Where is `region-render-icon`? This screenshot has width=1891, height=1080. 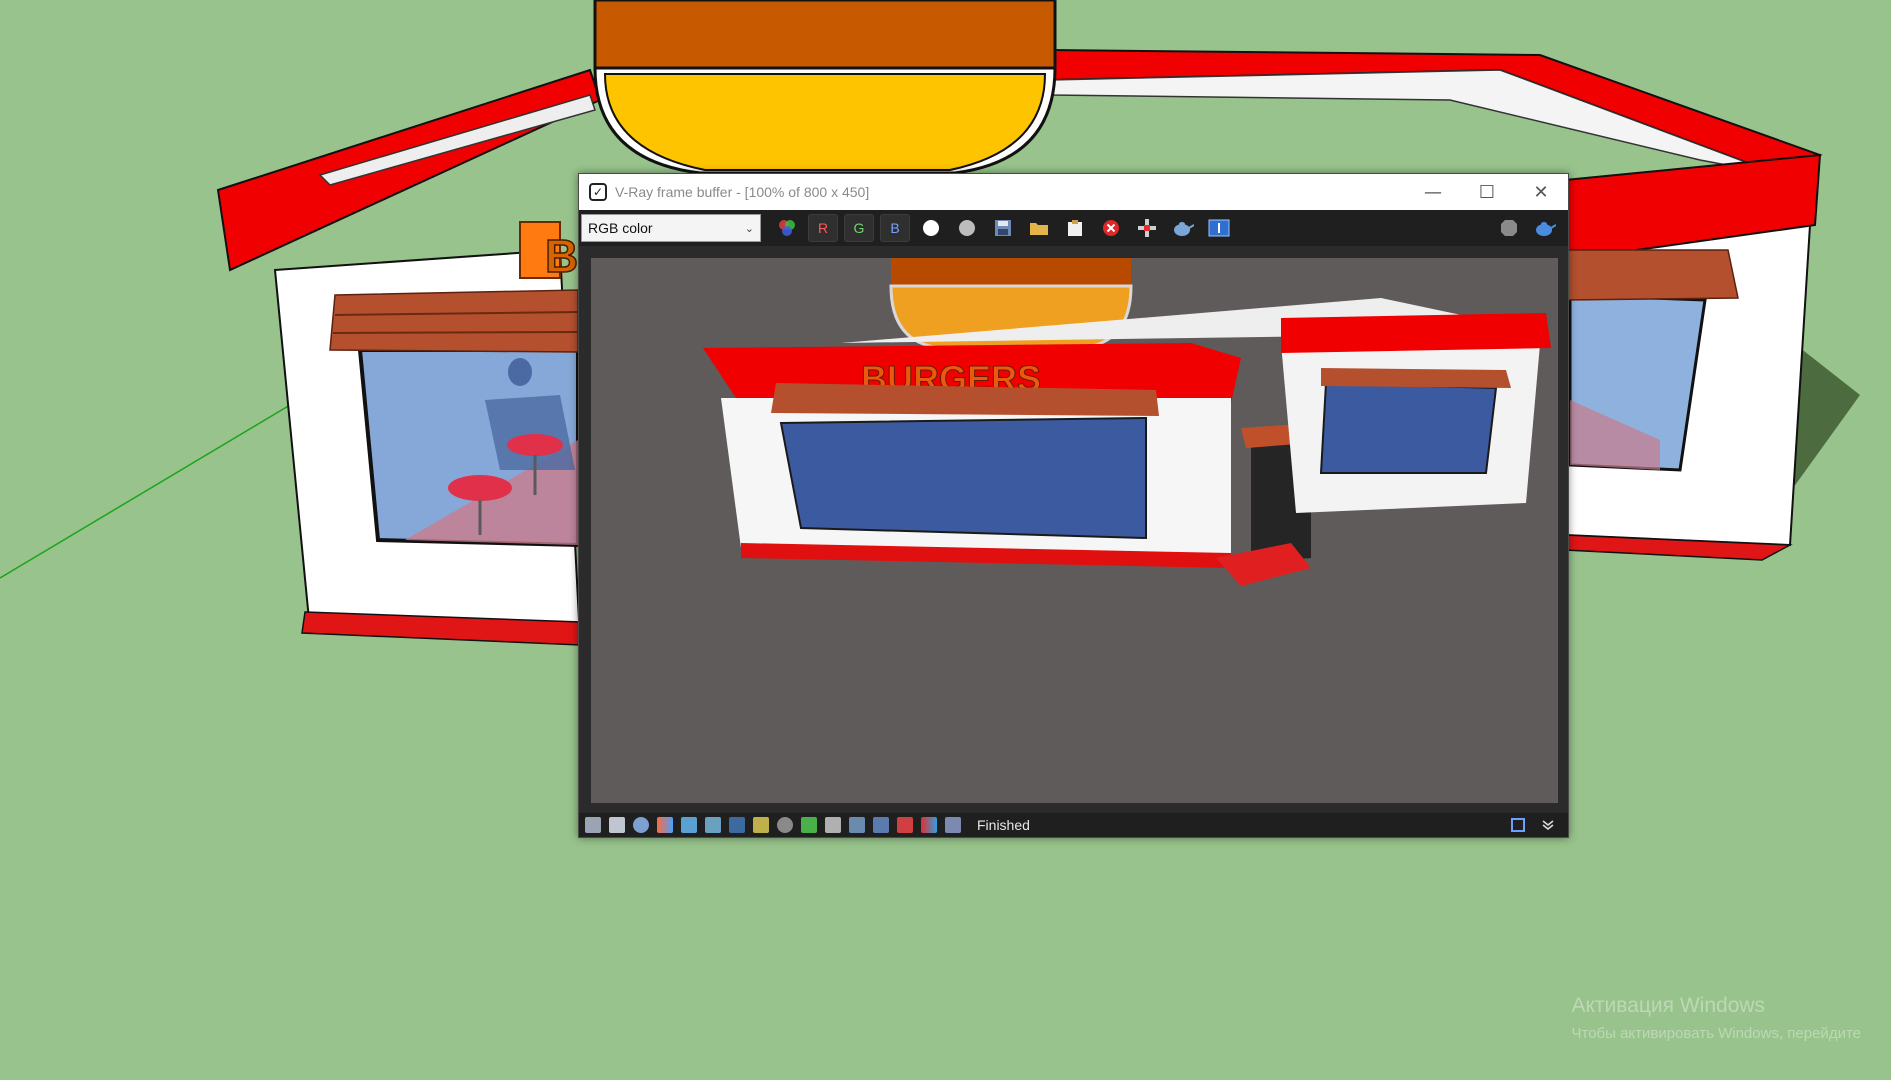
region-render-icon is located at coordinates (953, 825).